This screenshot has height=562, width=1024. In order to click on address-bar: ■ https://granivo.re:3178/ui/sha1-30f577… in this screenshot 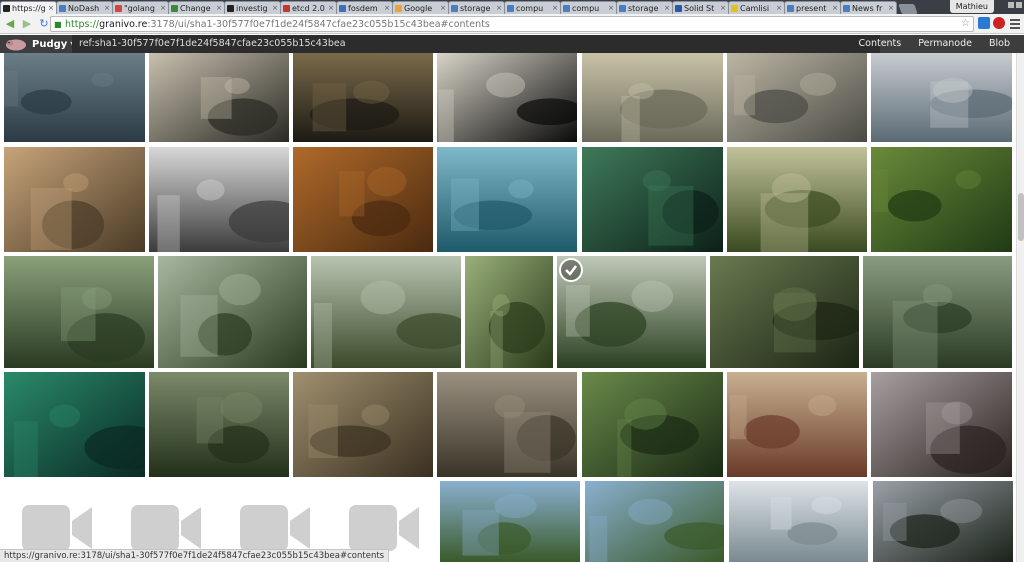, I will do `click(512, 24)`.